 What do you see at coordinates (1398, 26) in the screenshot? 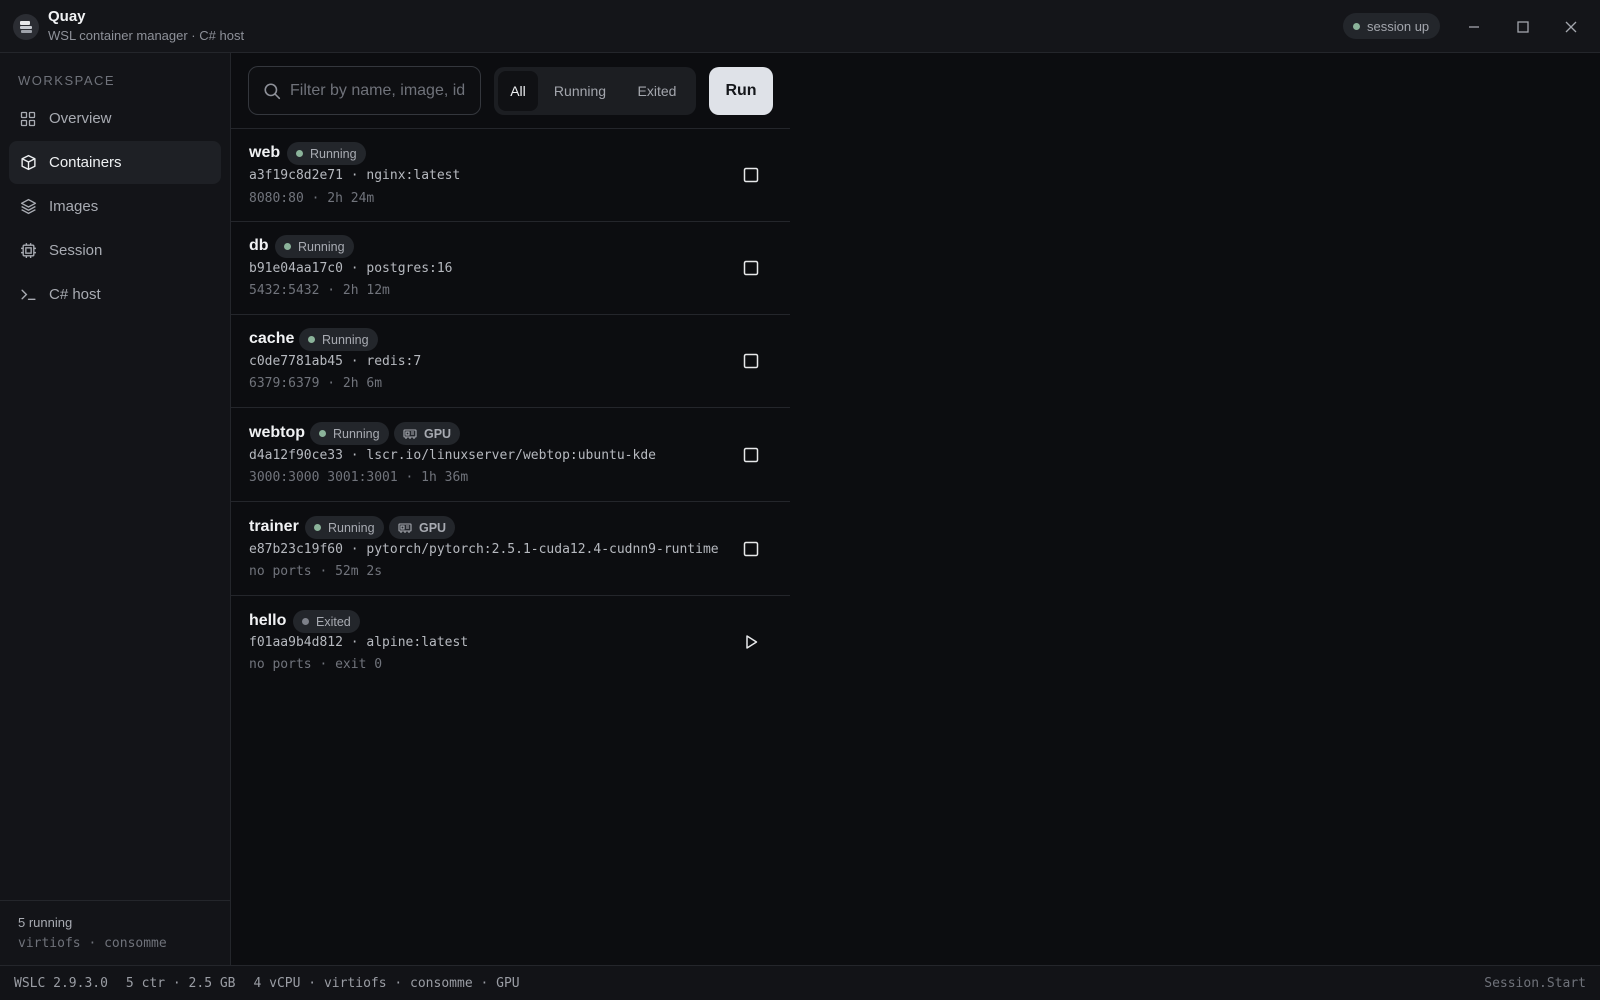
I see `session-status-label: session up` at bounding box center [1398, 26].